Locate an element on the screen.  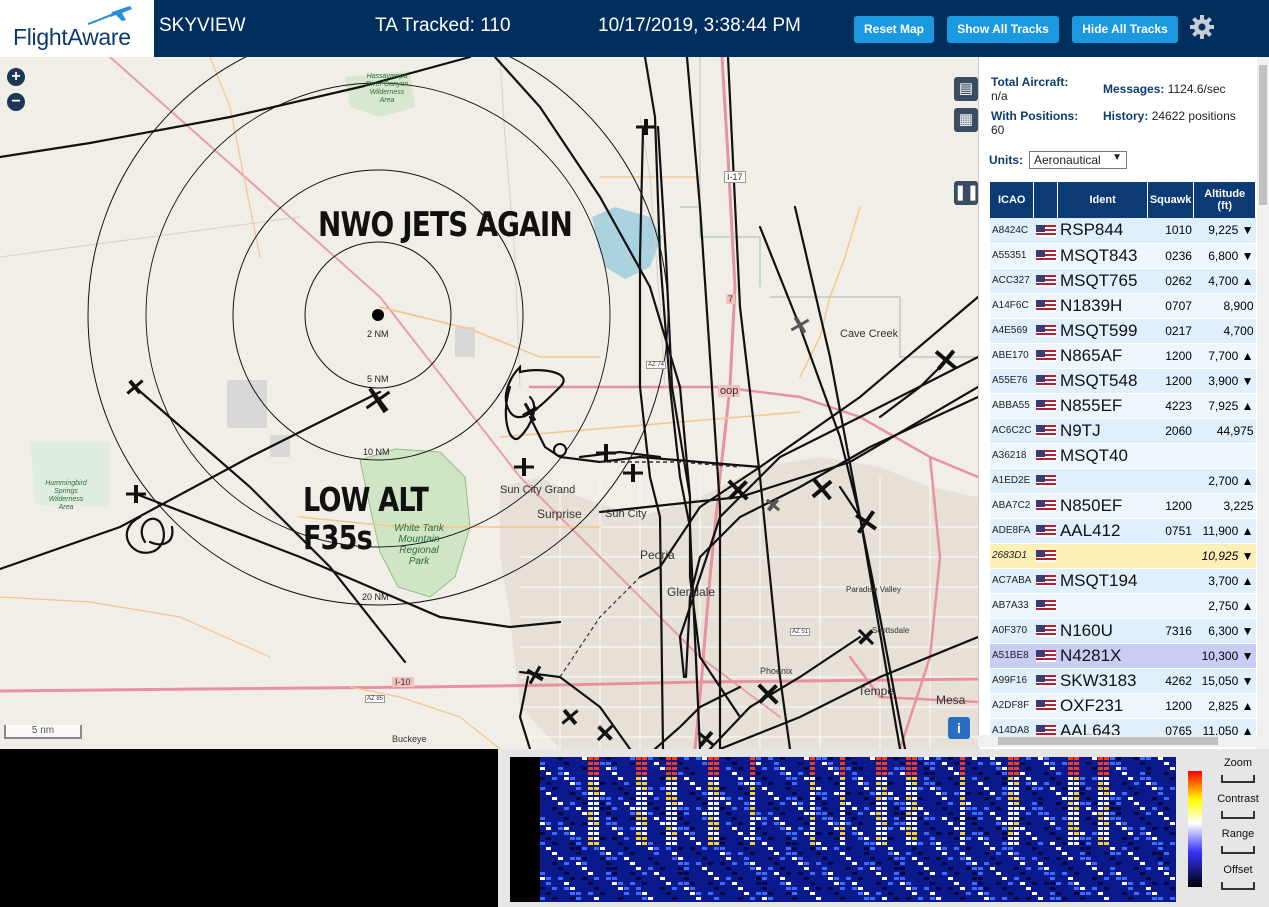
icao-cell: A0F370 is located at coordinates (1012, 631).